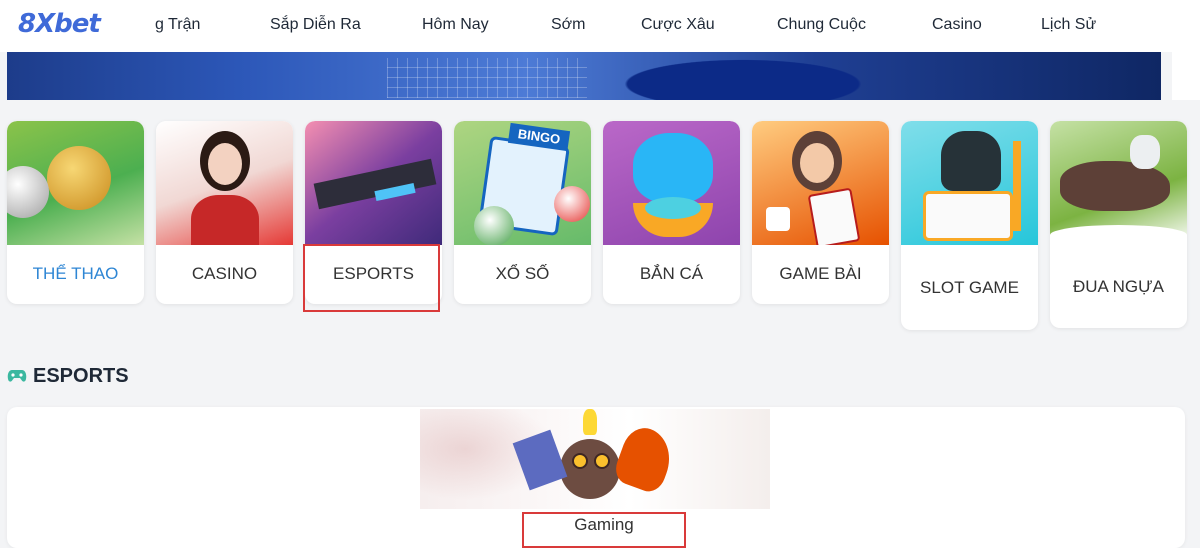 This screenshot has width=1200, height=548. I want to click on nav-item-upcoming: Sắp Diễn Ra, so click(315, 25).